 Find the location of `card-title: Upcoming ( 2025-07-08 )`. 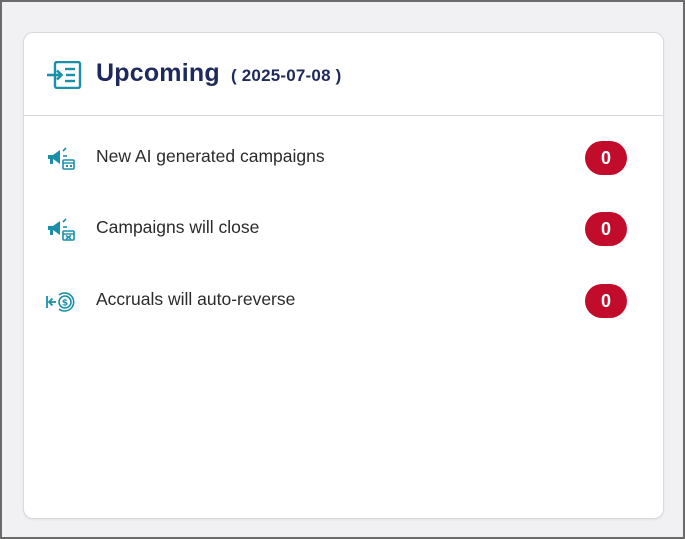

card-title: Upcoming ( 2025-07-08 ) is located at coordinates (219, 73).